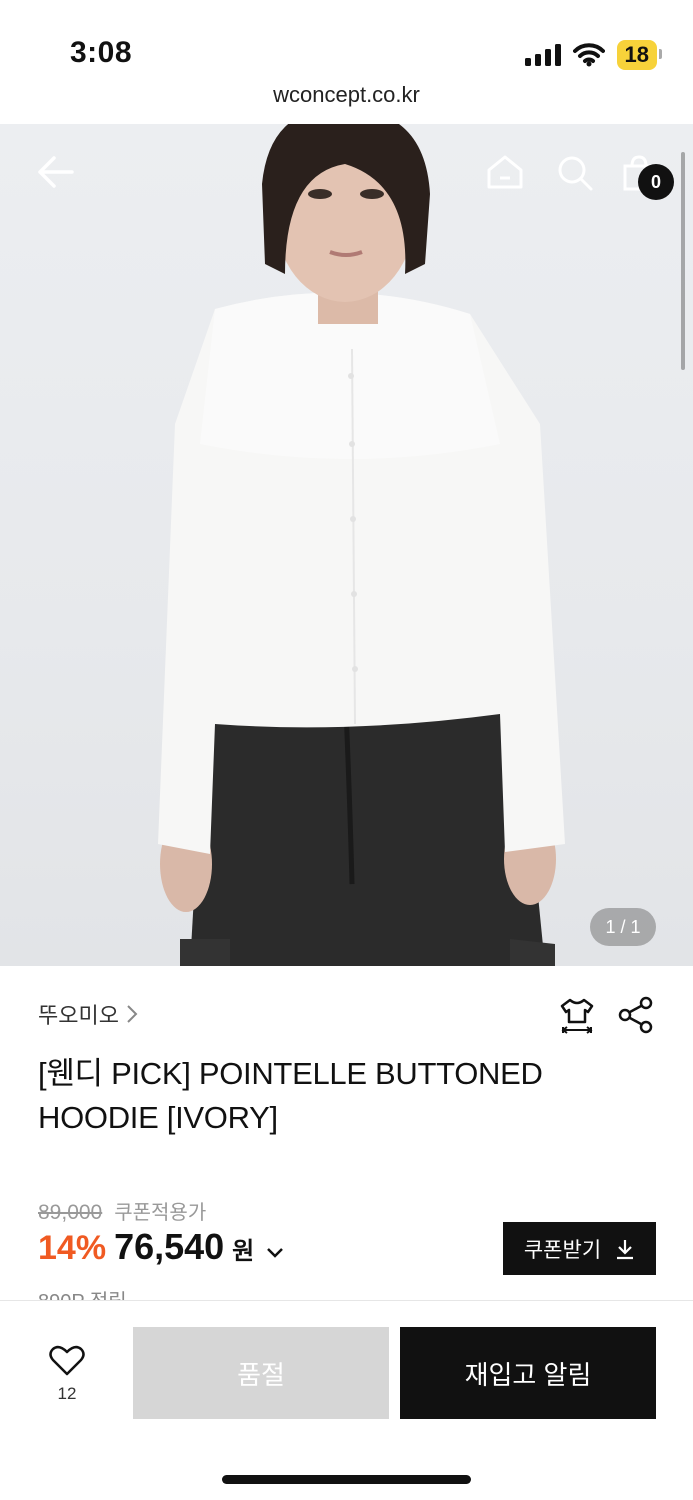 This screenshot has width=693, height=1500. I want to click on wifi-icon, so click(588, 55).